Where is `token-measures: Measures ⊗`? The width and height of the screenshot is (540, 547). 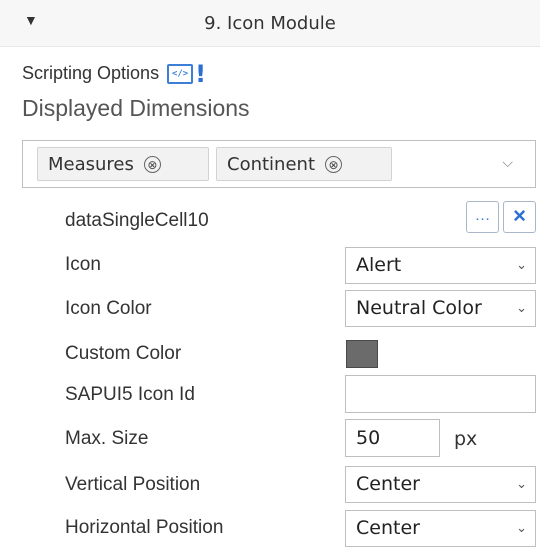 token-measures: Measures ⊗ is located at coordinates (123, 164).